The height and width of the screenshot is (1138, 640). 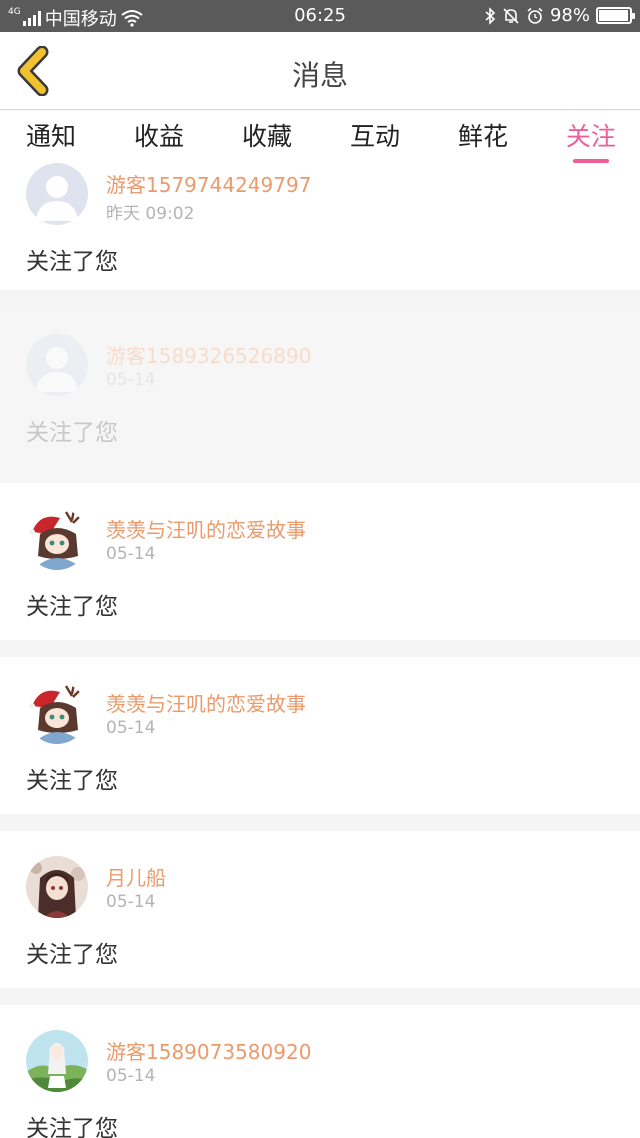 What do you see at coordinates (320, 16) in the screenshot?
I see `status-bar: 4G 中国移动 06:25 98%` at bounding box center [320, 16].